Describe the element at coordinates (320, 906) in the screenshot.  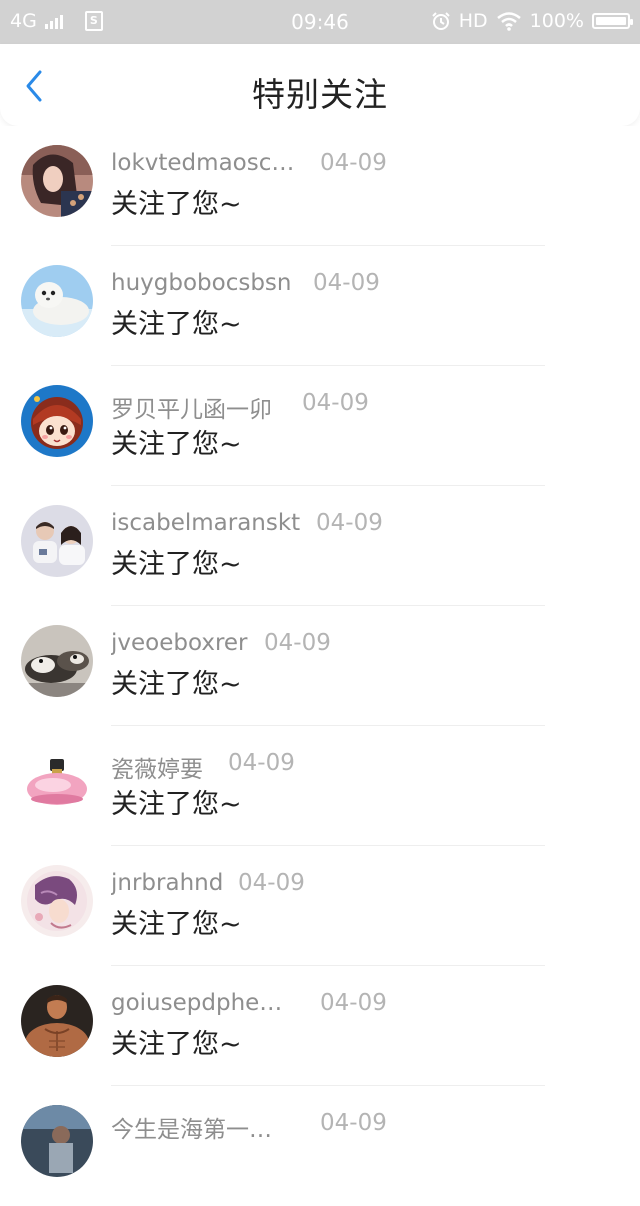
I see `list-item: jnrbrahnd 04-09 关注了您~` at that location.